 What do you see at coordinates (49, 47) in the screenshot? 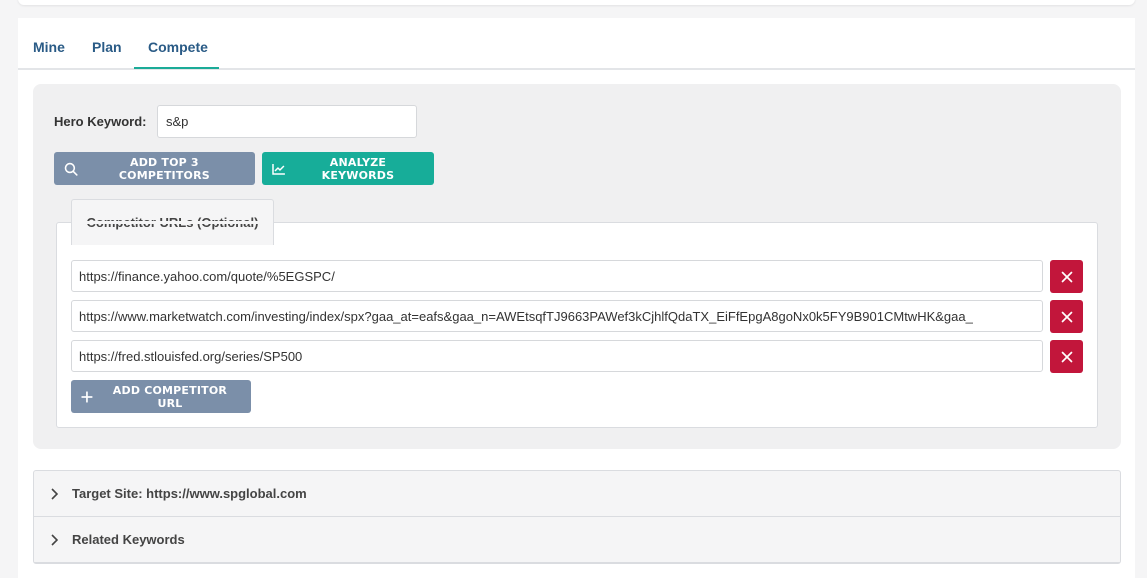
I see `tab-mine: Mine` at bounding box center [49, 47].